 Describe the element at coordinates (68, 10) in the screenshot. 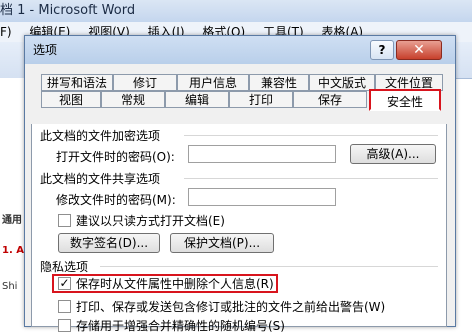

I see `word-title-text: 档 1 - Microsoft Word` at that location.